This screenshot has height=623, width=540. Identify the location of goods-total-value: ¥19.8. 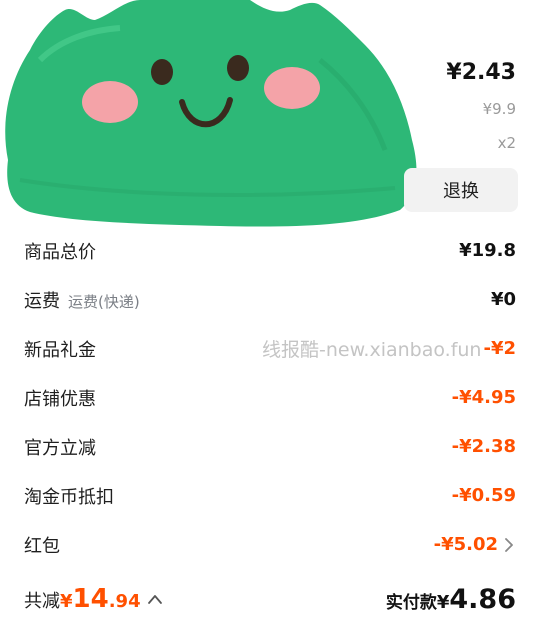
(487, 250).